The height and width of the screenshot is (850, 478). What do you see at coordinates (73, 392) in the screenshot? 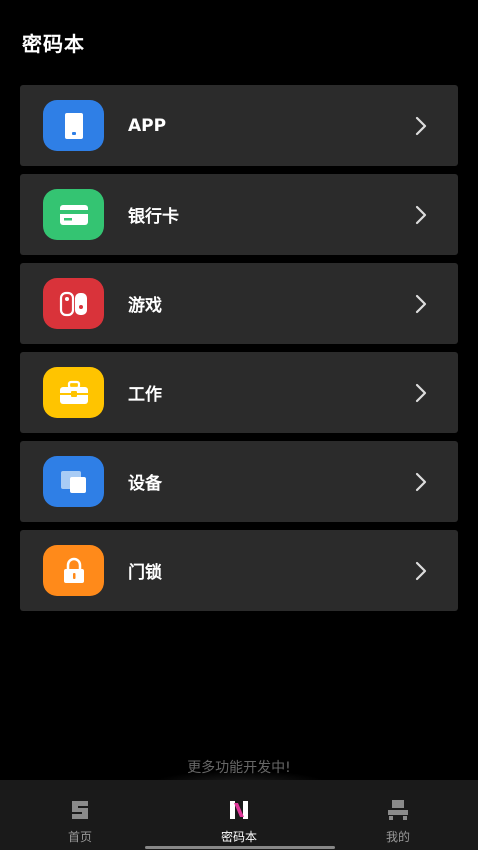
I see `briefcase-icon` at bounding box center [73, 392].